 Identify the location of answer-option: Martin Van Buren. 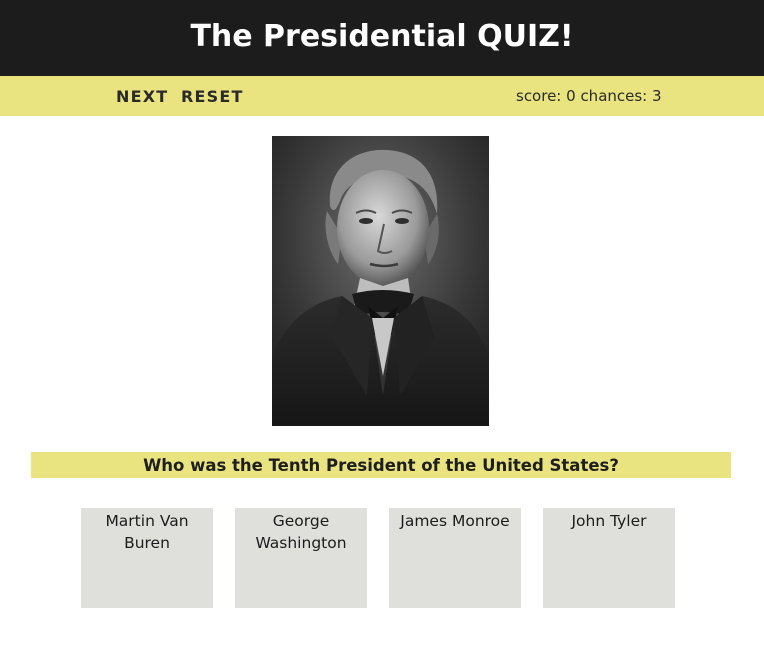
(147, 558).